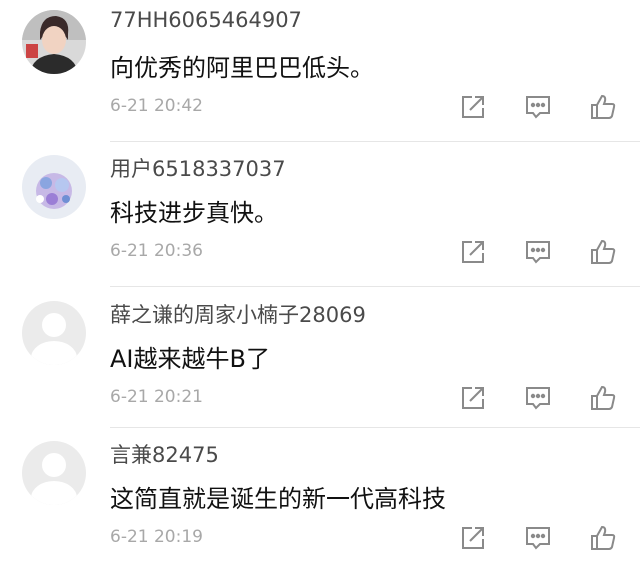 Image resolution: width=640 pixels, height=567 pixels. Describe the element at coordinates (206, 20) in the screenshot. I see `comment-username: 77HH6065464907` at that location.